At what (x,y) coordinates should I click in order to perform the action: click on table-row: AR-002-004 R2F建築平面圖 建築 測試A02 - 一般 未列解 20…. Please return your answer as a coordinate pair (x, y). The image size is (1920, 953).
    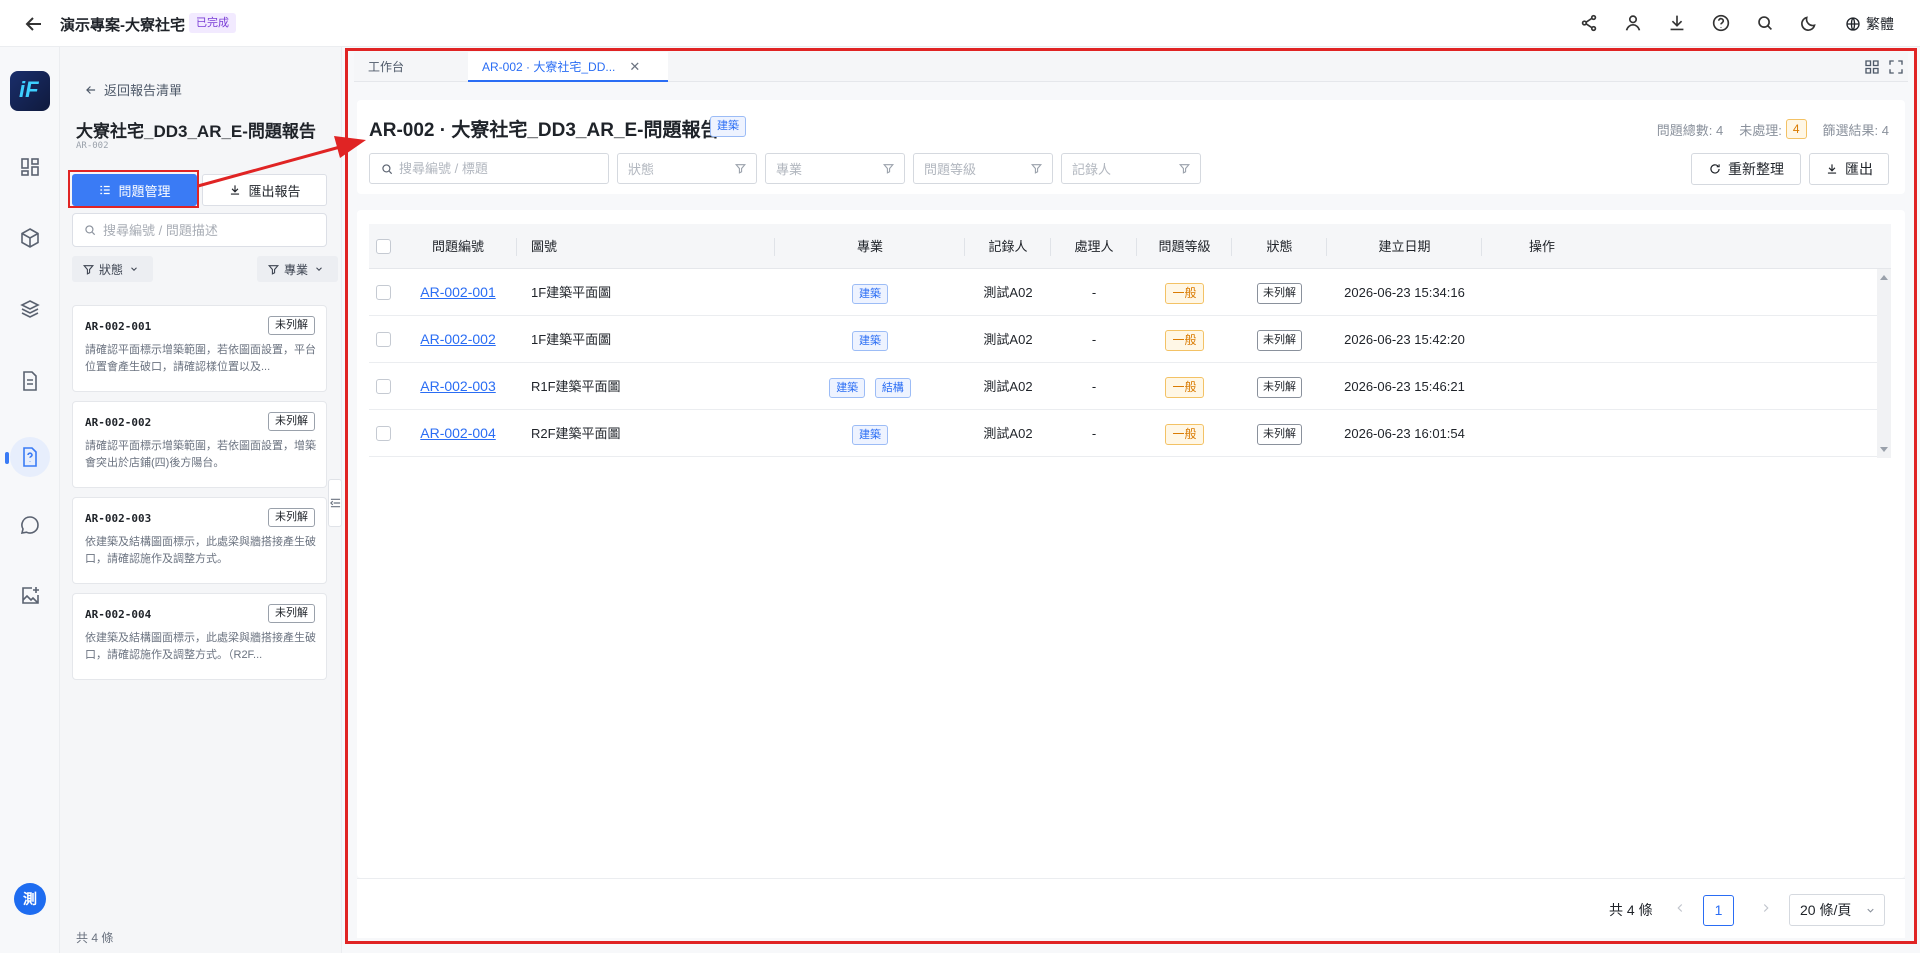
    Looking at the image, I should click on (1123, 433).